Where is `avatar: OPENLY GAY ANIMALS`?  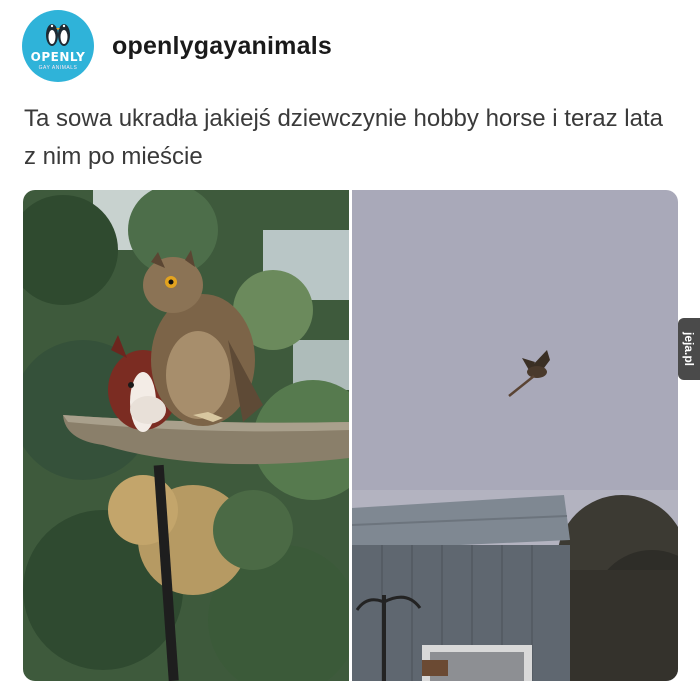
avatar: OPENLY GAY ANIMALS is located at coordinates (58, 46).